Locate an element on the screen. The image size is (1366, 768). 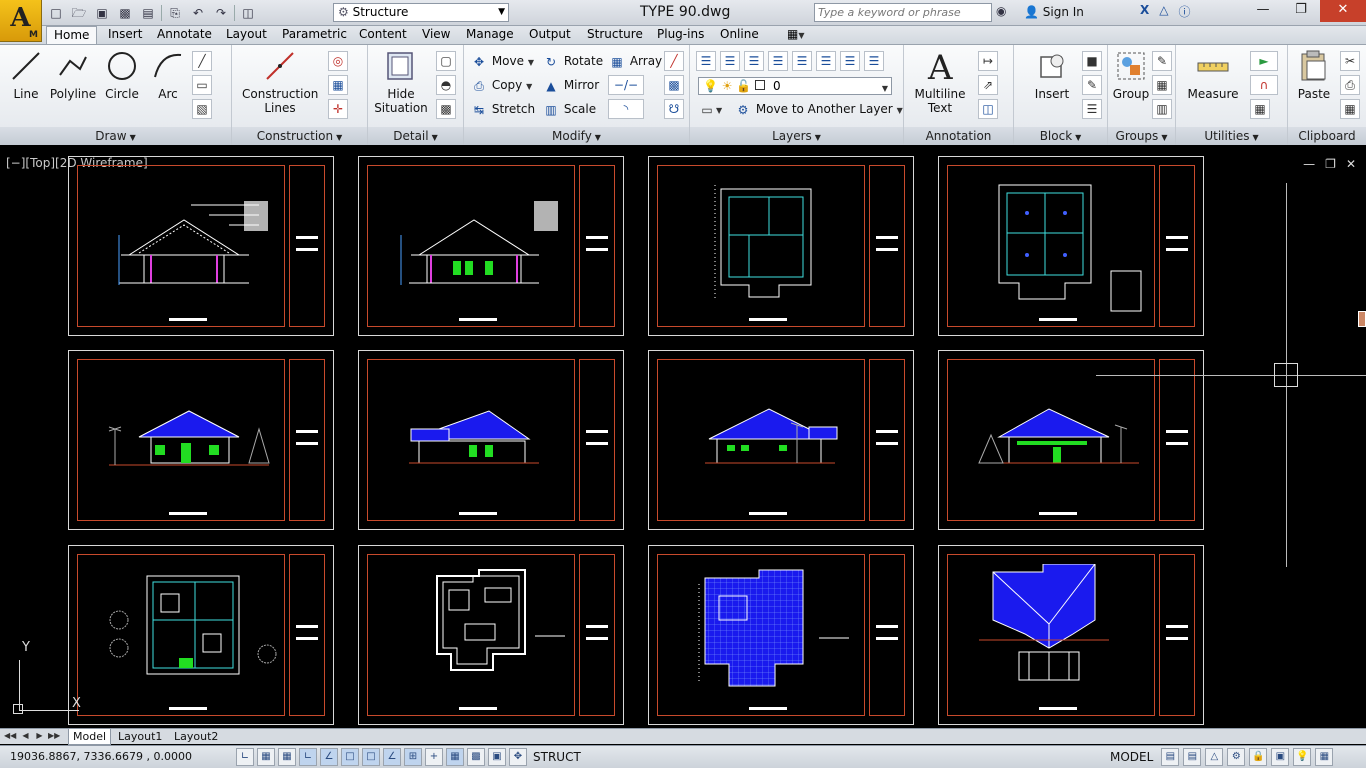
vp-minimize-button: — is located at coordinates (1309, 164).